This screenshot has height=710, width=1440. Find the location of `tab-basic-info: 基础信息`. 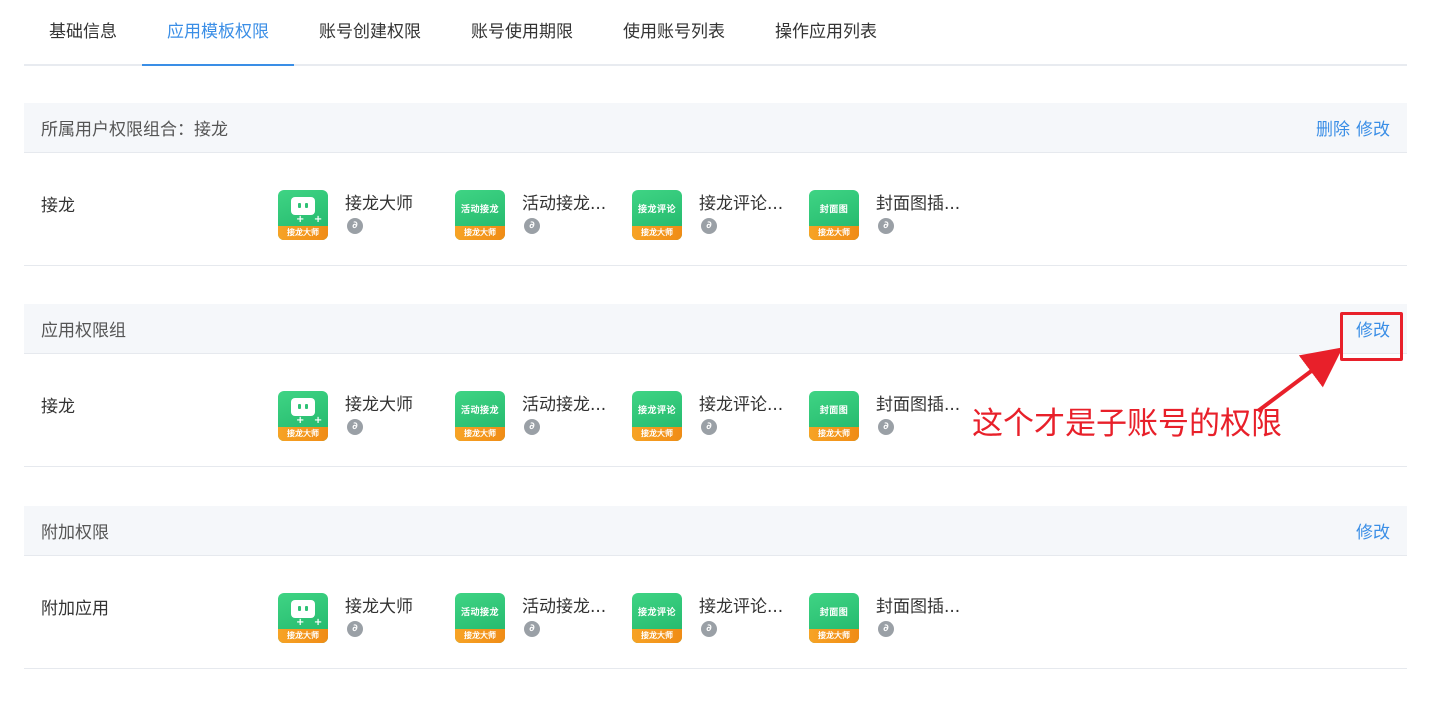

tab-basic-info: 基础信息 is located at coordinates (83, 32).